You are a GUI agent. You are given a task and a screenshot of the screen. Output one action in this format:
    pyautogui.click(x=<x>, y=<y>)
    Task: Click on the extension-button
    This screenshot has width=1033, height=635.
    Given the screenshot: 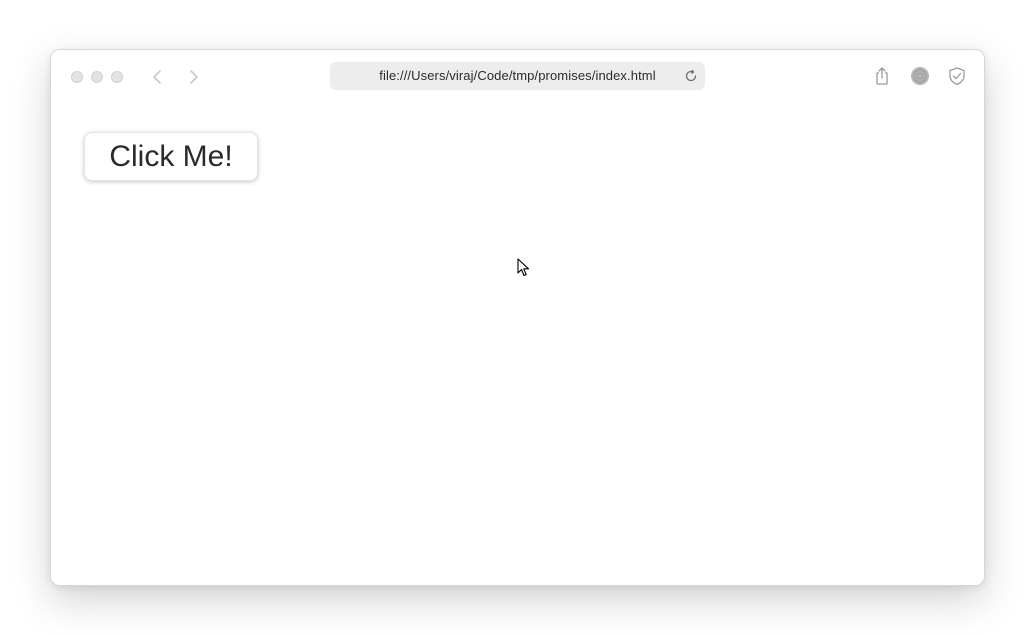 What is the action you would take?
    pyautogui.click(x=920, y=76)
    